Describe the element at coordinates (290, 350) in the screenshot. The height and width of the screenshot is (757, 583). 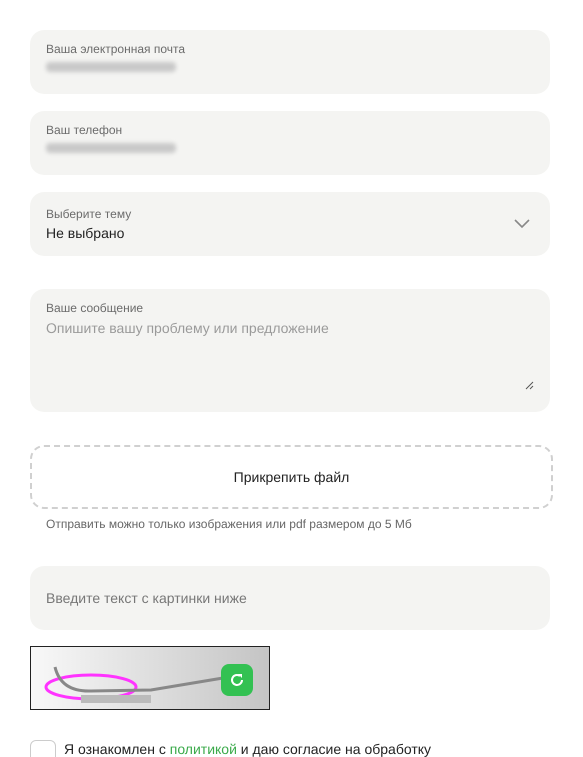
I see `textarea-field: Ваше сообщение Опишите вашу проблему или предложение` at that location.